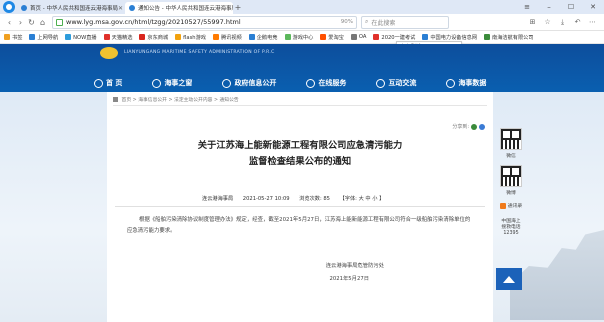  Describe the element at coordinates (511, 233) in the screenshot. I see `hotline-number: 12395` at that location.